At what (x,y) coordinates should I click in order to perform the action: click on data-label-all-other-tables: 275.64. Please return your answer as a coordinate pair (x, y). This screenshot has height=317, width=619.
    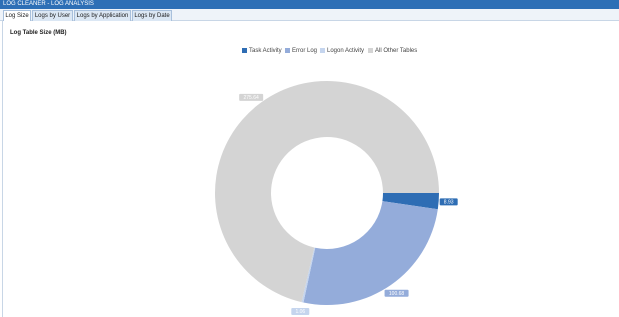
    Looking at the image, I should click on (251, 97).